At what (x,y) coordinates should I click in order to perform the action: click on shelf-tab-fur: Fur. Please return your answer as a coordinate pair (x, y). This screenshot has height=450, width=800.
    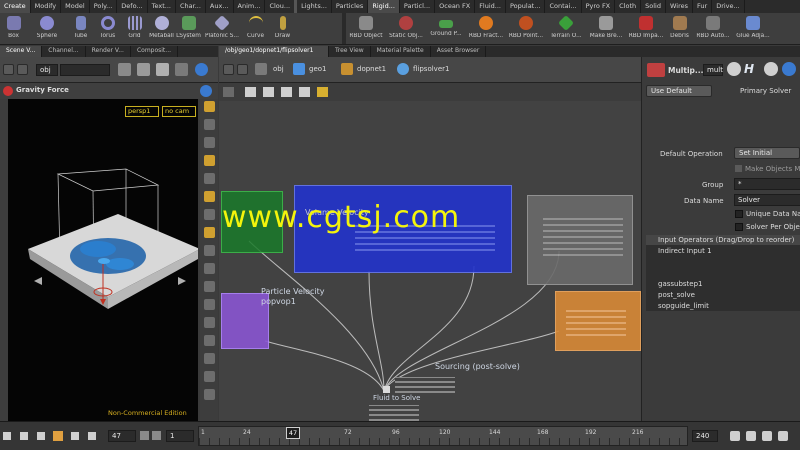
    Looking at the image, I should click on (703, 6).